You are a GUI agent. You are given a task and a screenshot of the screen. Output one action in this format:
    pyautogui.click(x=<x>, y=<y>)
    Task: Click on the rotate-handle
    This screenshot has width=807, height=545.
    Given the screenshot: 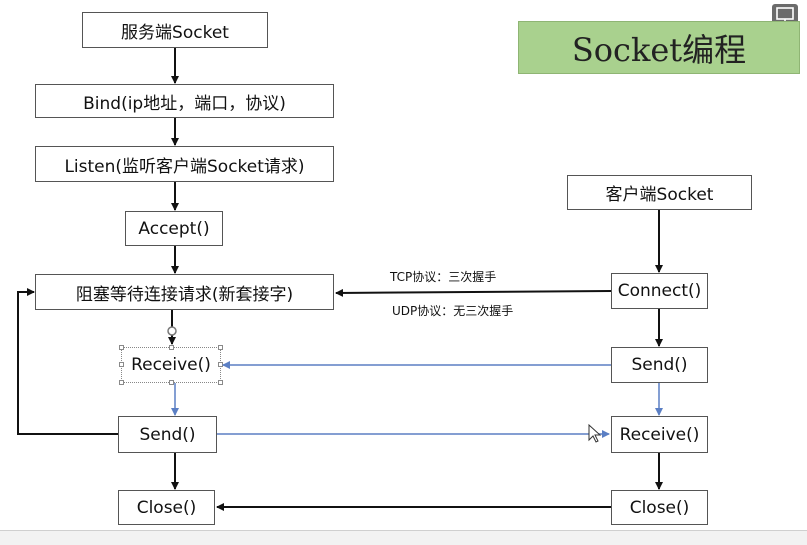 What is the action you would take?
    pyautogui.click(x=172, y=331)
    